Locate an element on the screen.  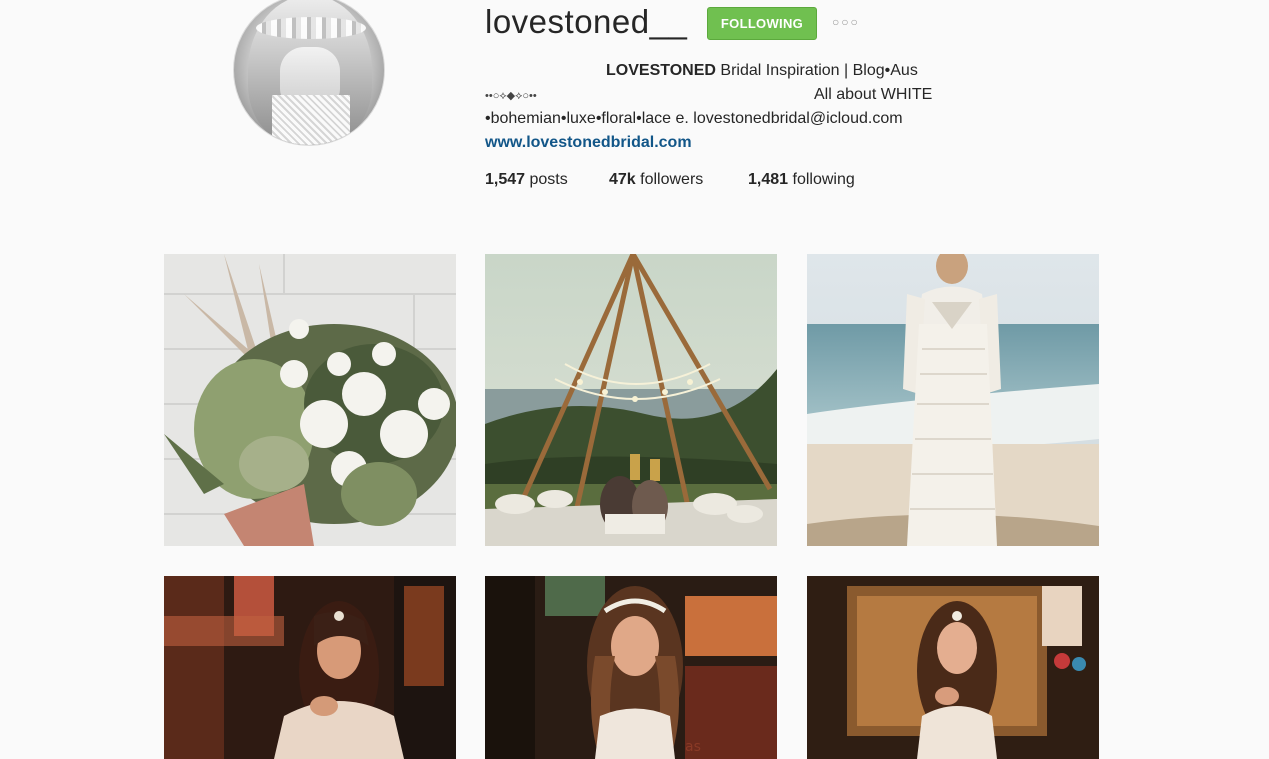
posts-stat: 1,547 posts is located at coordinates (526, 180).